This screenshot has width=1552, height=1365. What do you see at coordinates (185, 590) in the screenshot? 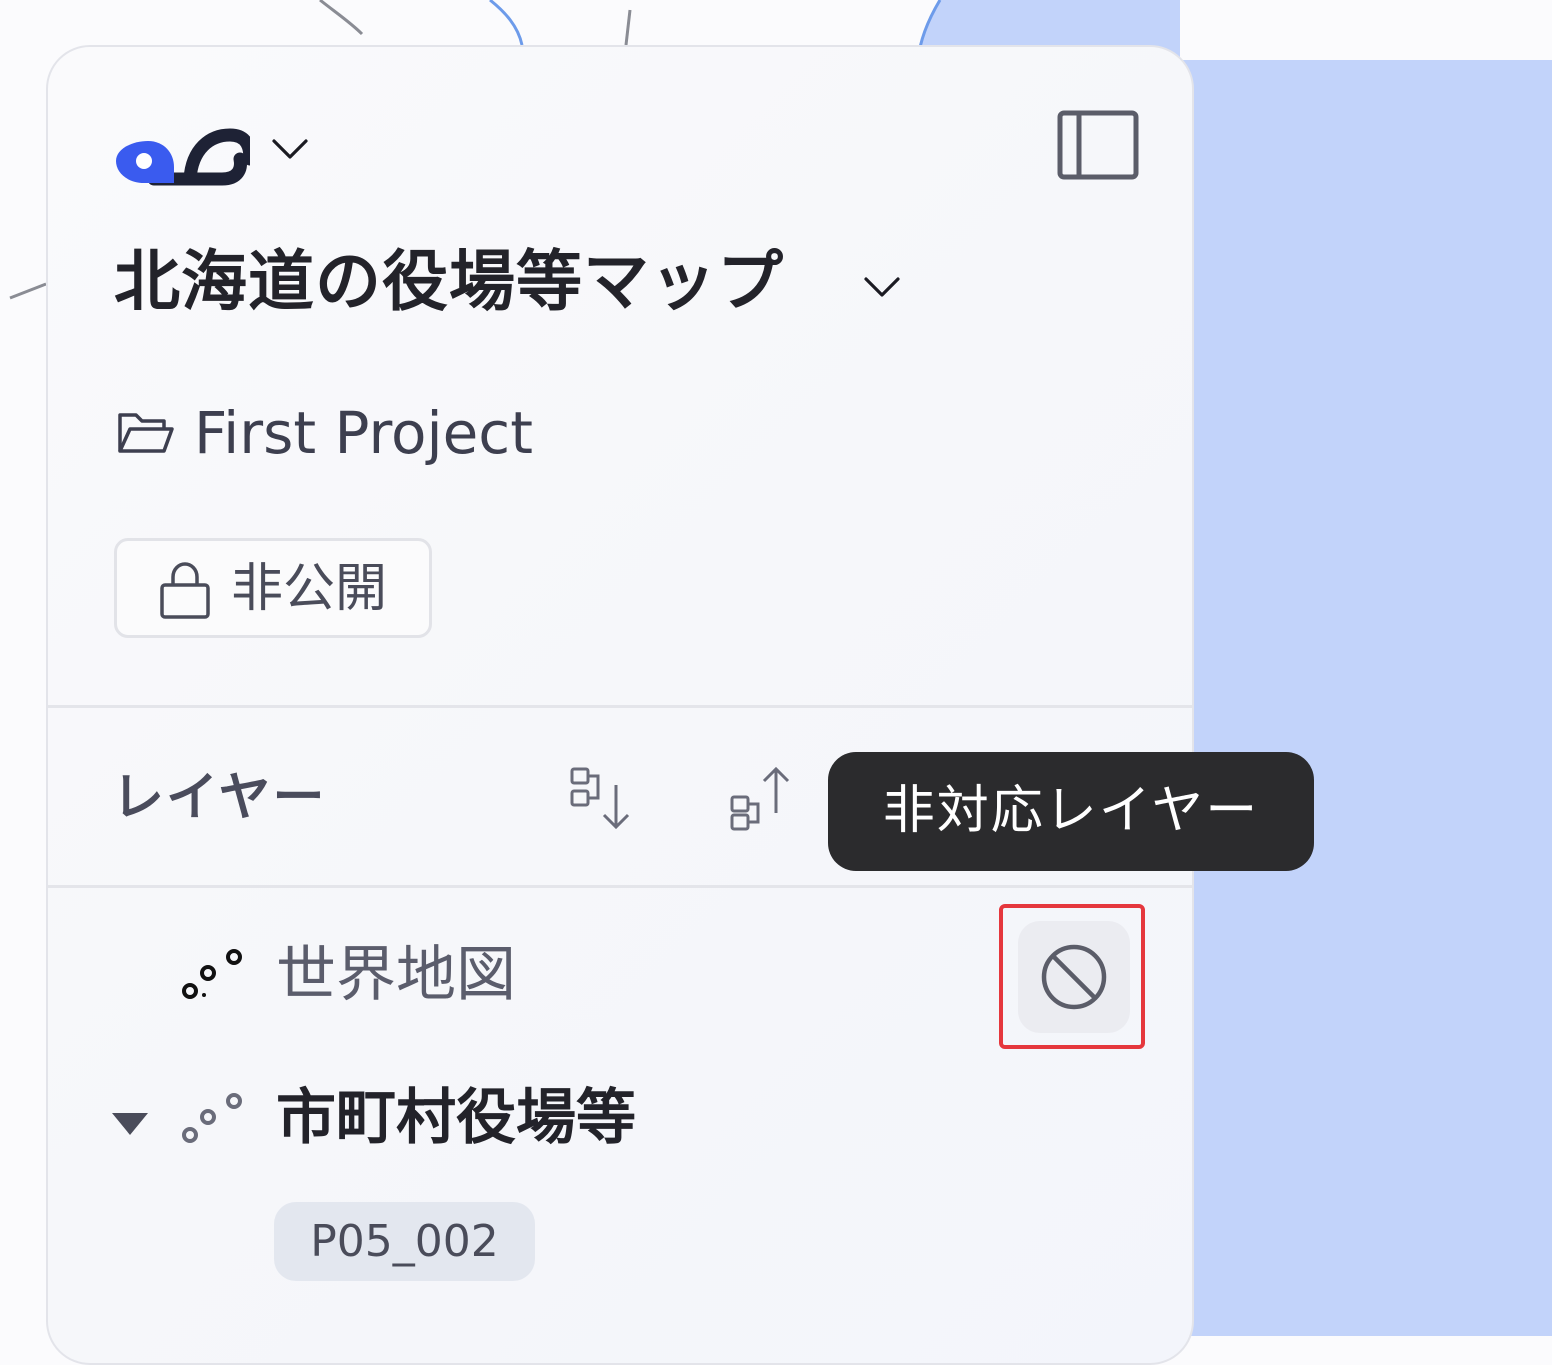
I see `lock-icon` at bounding box center [185, 590].